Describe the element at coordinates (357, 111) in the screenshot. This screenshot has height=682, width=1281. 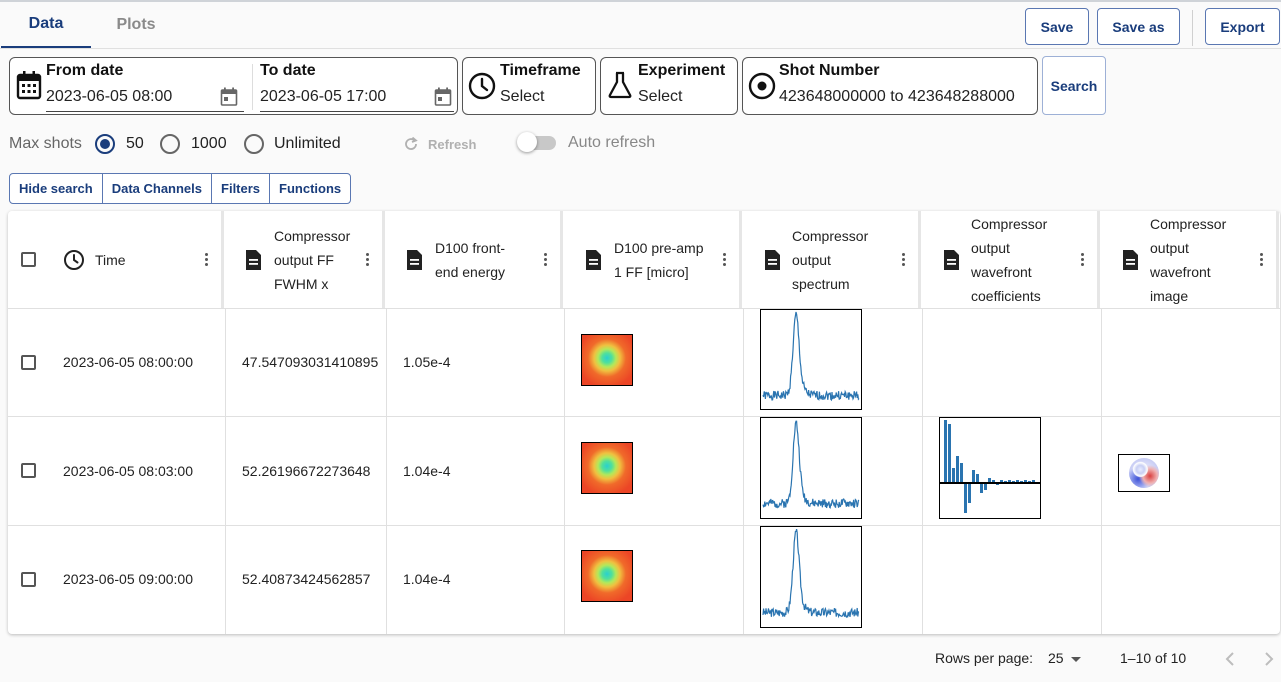
I see `to-date-underline` at that location.